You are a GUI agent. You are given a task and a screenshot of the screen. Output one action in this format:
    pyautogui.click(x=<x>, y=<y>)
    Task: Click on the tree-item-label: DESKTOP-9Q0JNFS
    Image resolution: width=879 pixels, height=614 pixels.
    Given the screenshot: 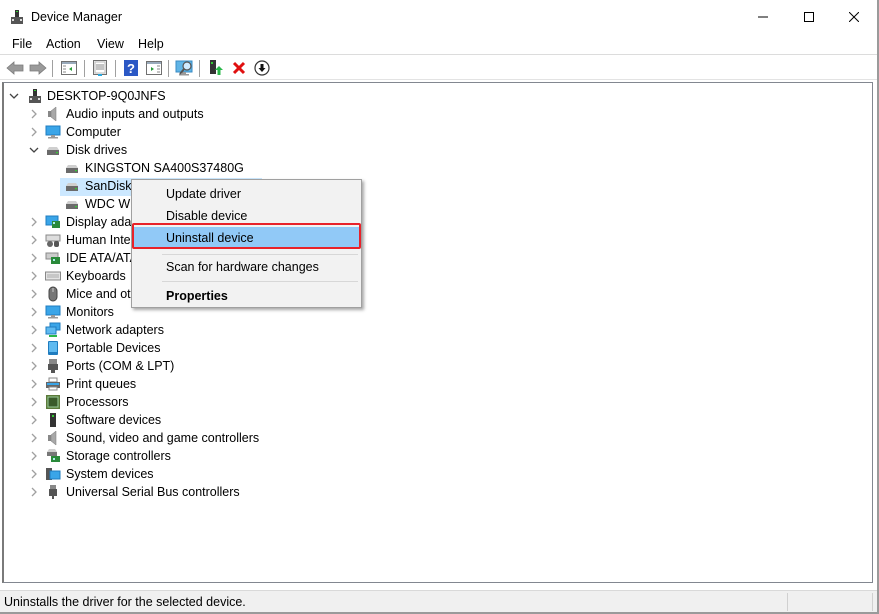 What is the action you would take?
    pyautogui.click(x=106, y=96)
    